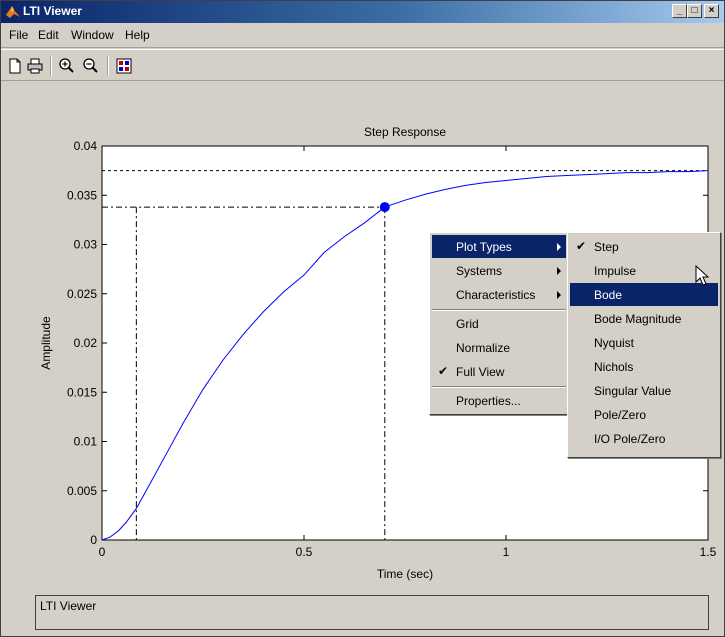  I want to click on submenu-label: Singular Value, so click(633, 391).